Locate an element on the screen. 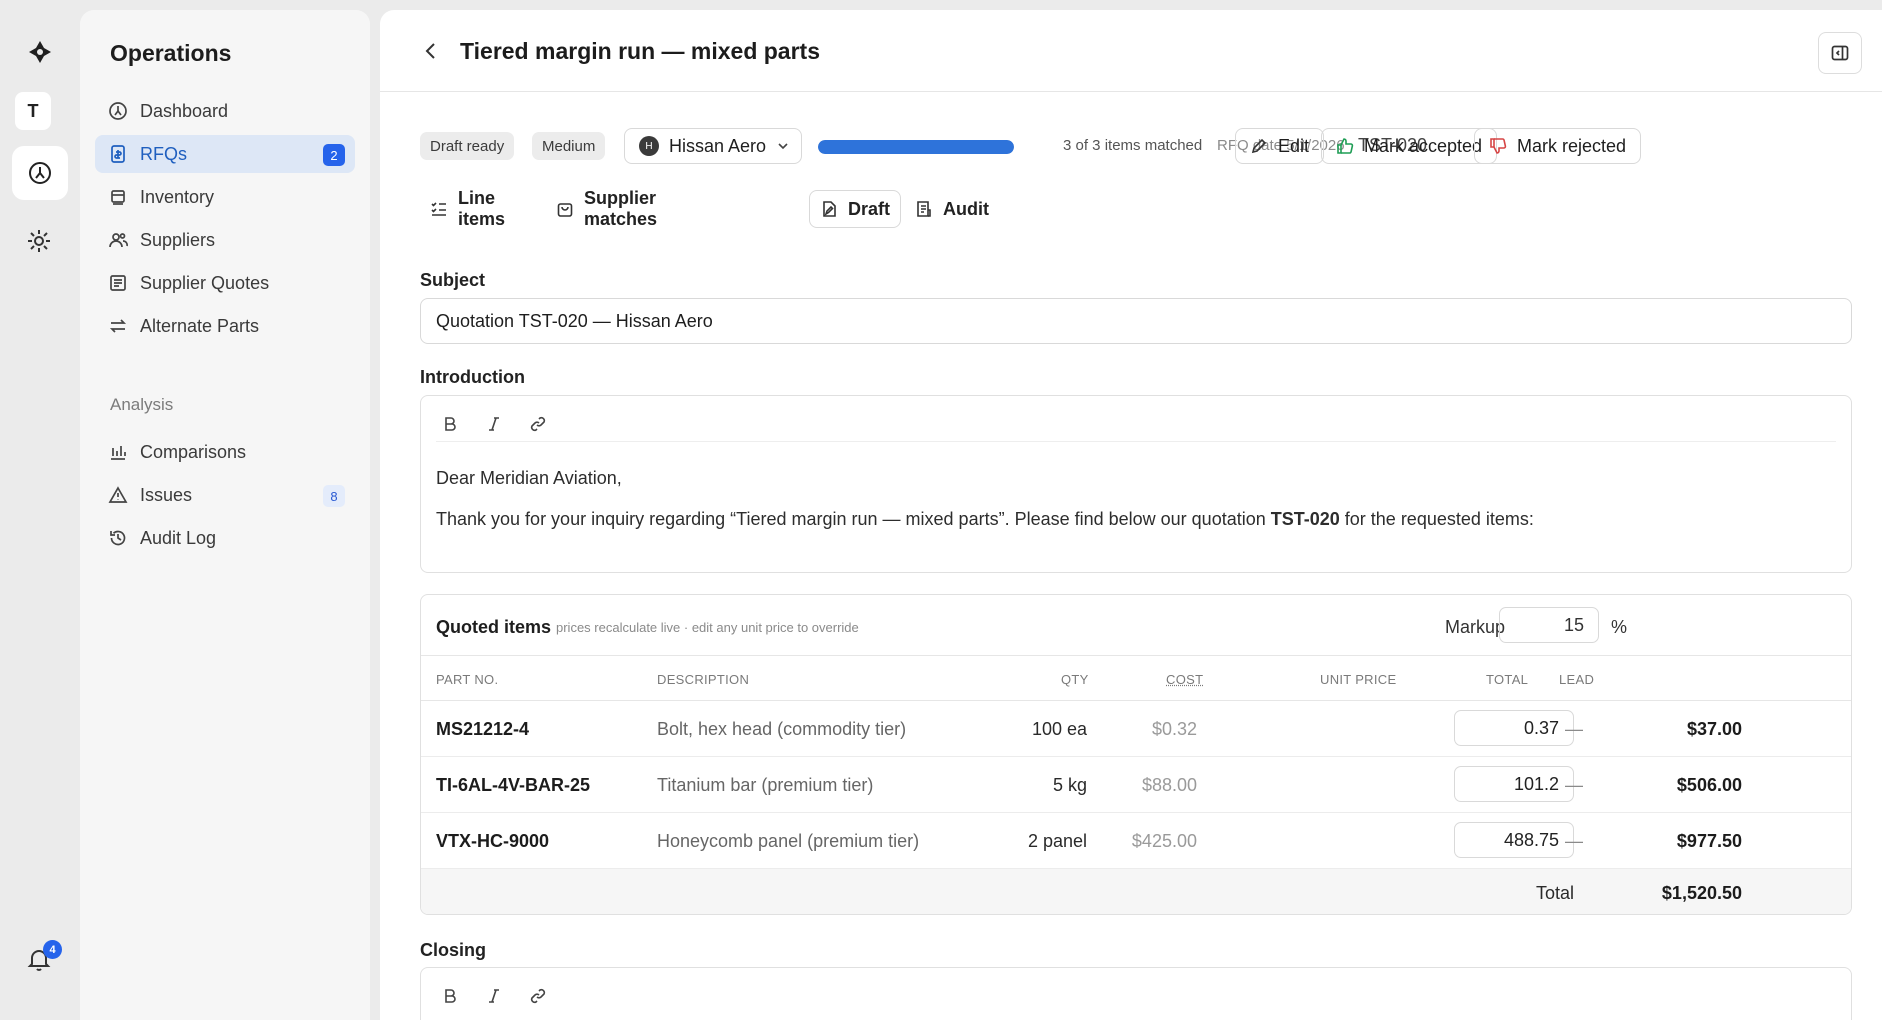 The image size is (1882, 1020). row-description: Titanium bar (premium tier) is located at coordinates (765, 785).